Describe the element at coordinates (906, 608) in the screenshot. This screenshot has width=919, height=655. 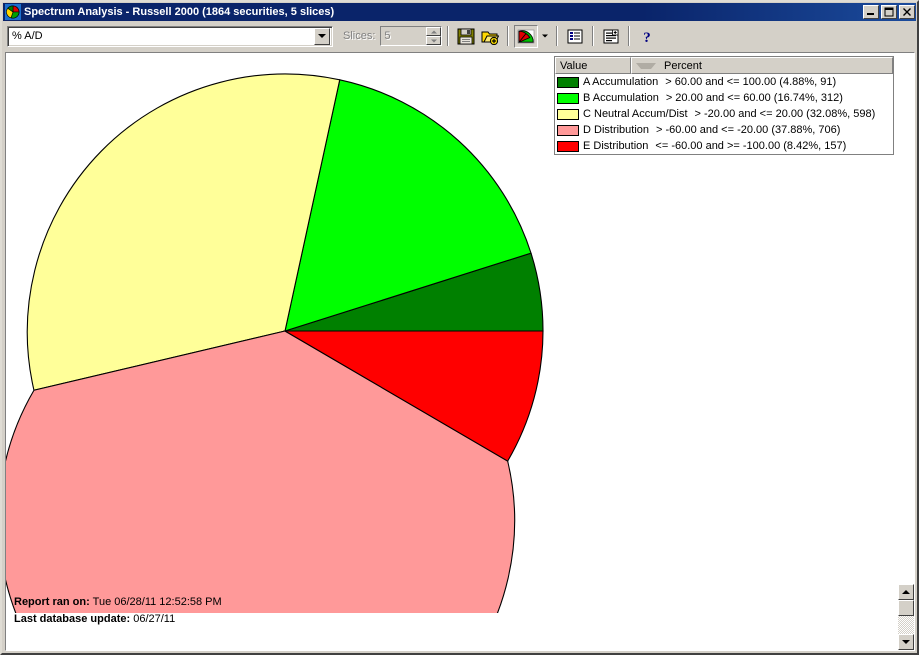
I see `scrollbar-thumb` at that location.